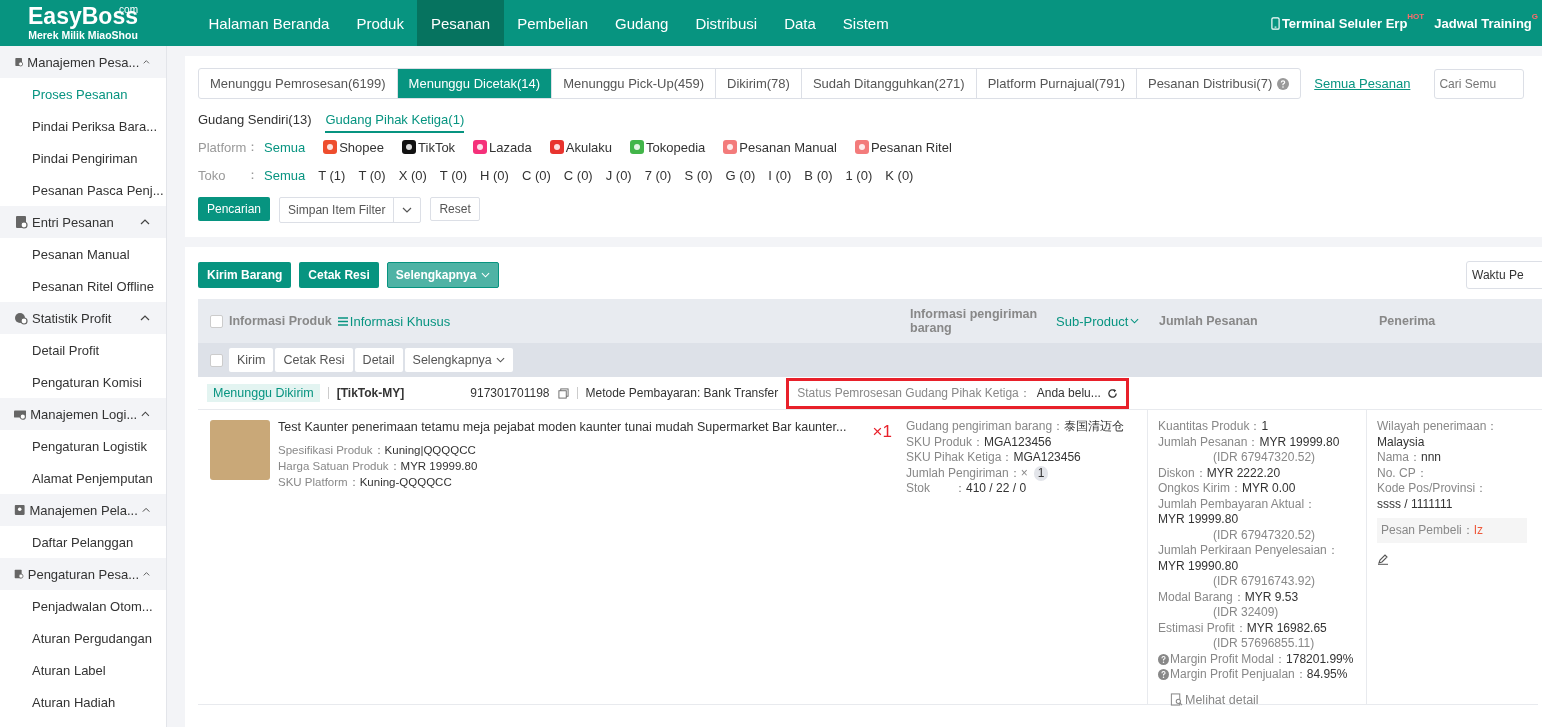 Image resolution: width=1542 pixels, height=727 pixels. What do you see at coordinates (682, 393) in the screenshot?
I see `payment-method: Metode Pembayaran: Bank Transfer` at bounding box center [682, 393].